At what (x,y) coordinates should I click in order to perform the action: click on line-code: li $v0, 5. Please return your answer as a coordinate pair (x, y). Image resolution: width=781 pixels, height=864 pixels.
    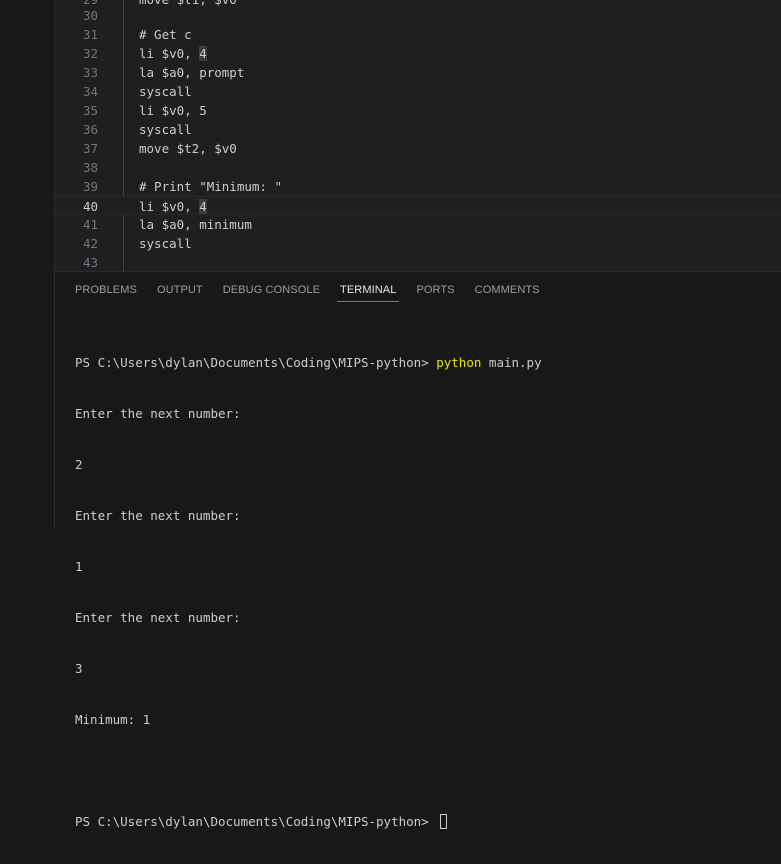
    Looking at the image, I should click on (173, 110).